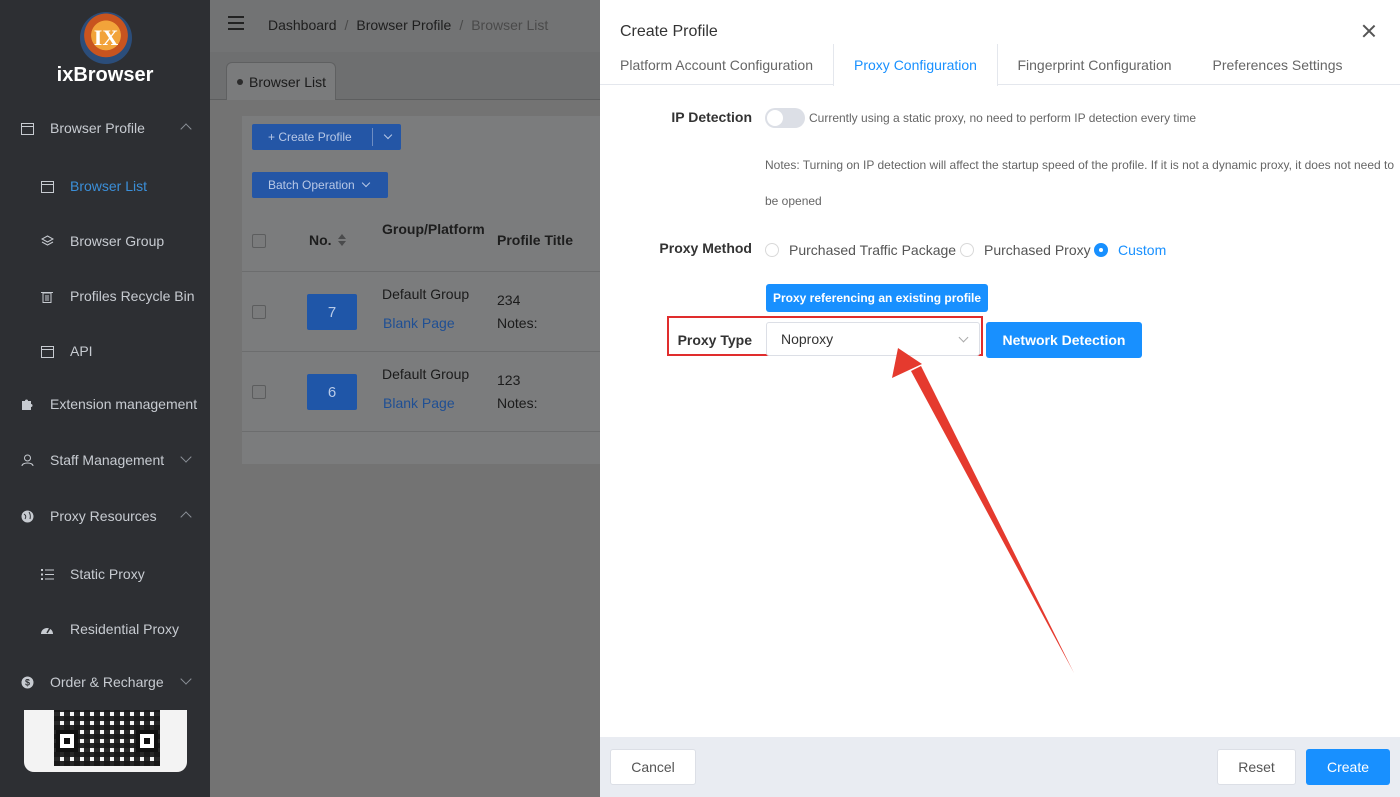 This screenshot has width=1400, height=797. What do you see at coordinates (1369, 31) in the screenshot?
I see `close-icon` at bounding box center [1369, 31].